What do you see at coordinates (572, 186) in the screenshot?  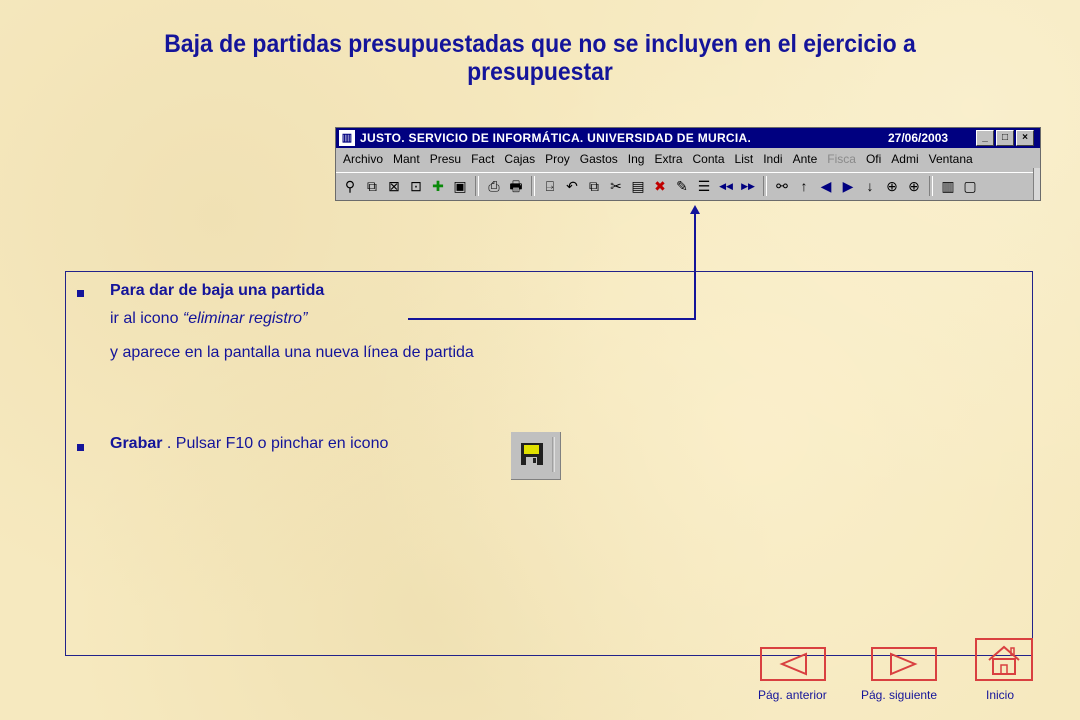 I see `undo-icon: ↶` at bounding box center [572, 186].